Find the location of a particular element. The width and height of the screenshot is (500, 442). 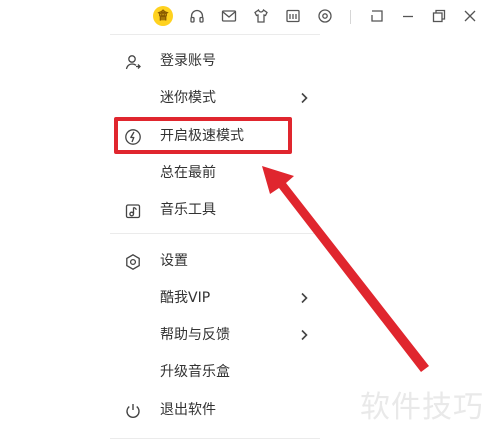

minimize-icon is located at coordinates (408, 16).